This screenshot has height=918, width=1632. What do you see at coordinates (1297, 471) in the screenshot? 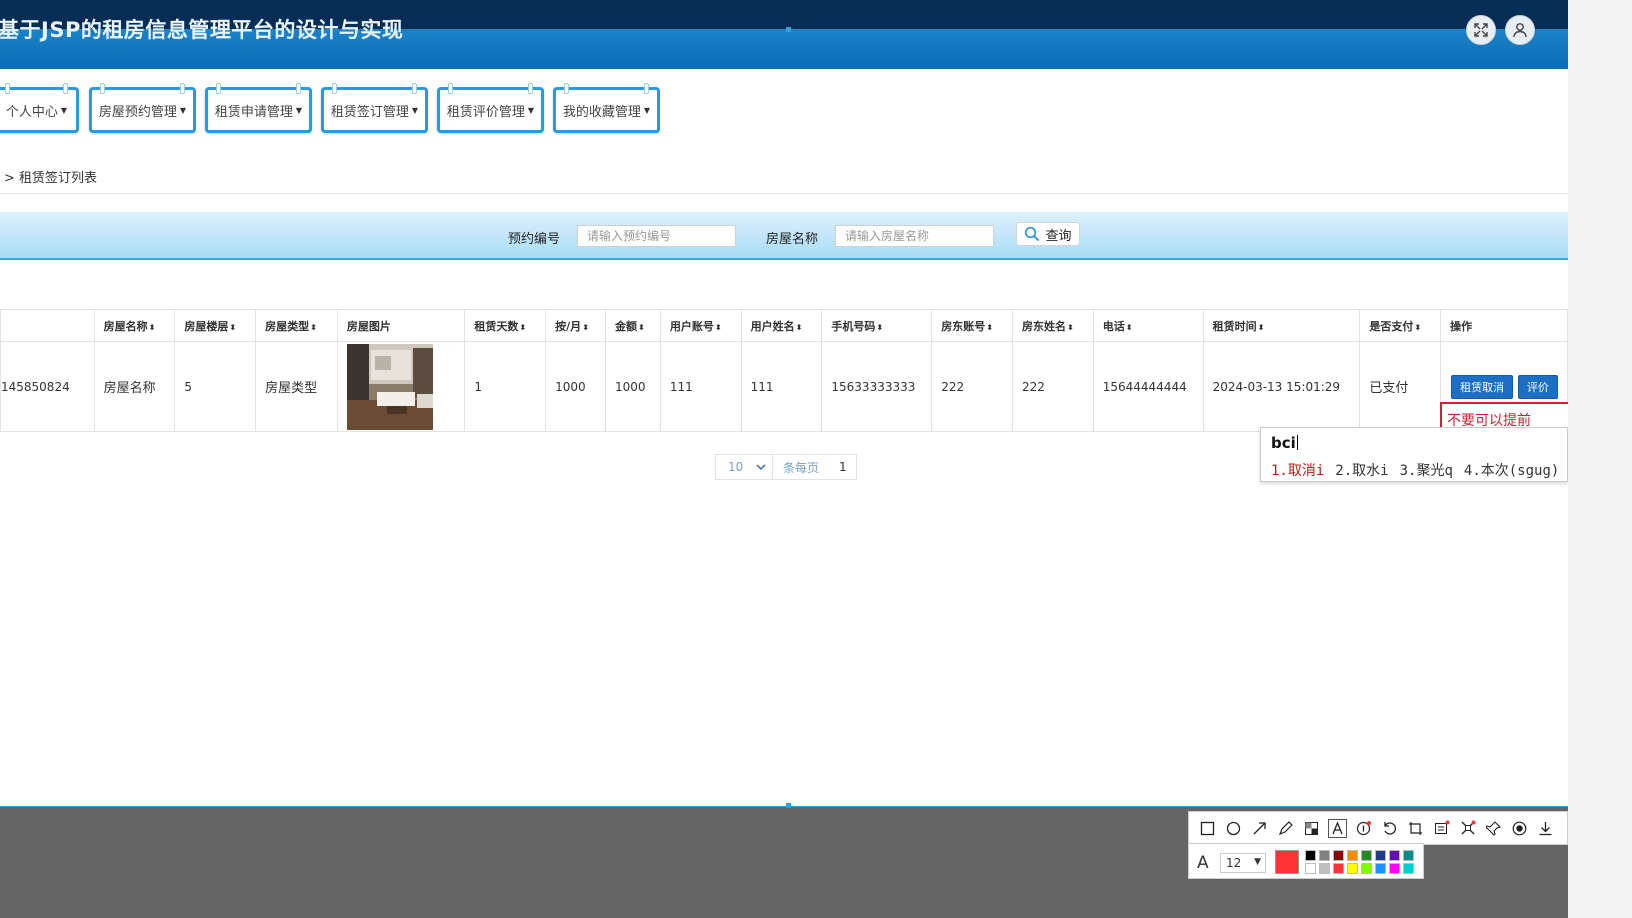
I see `ime-candidate: 1.取消i` at bounding box center [1297, 471].